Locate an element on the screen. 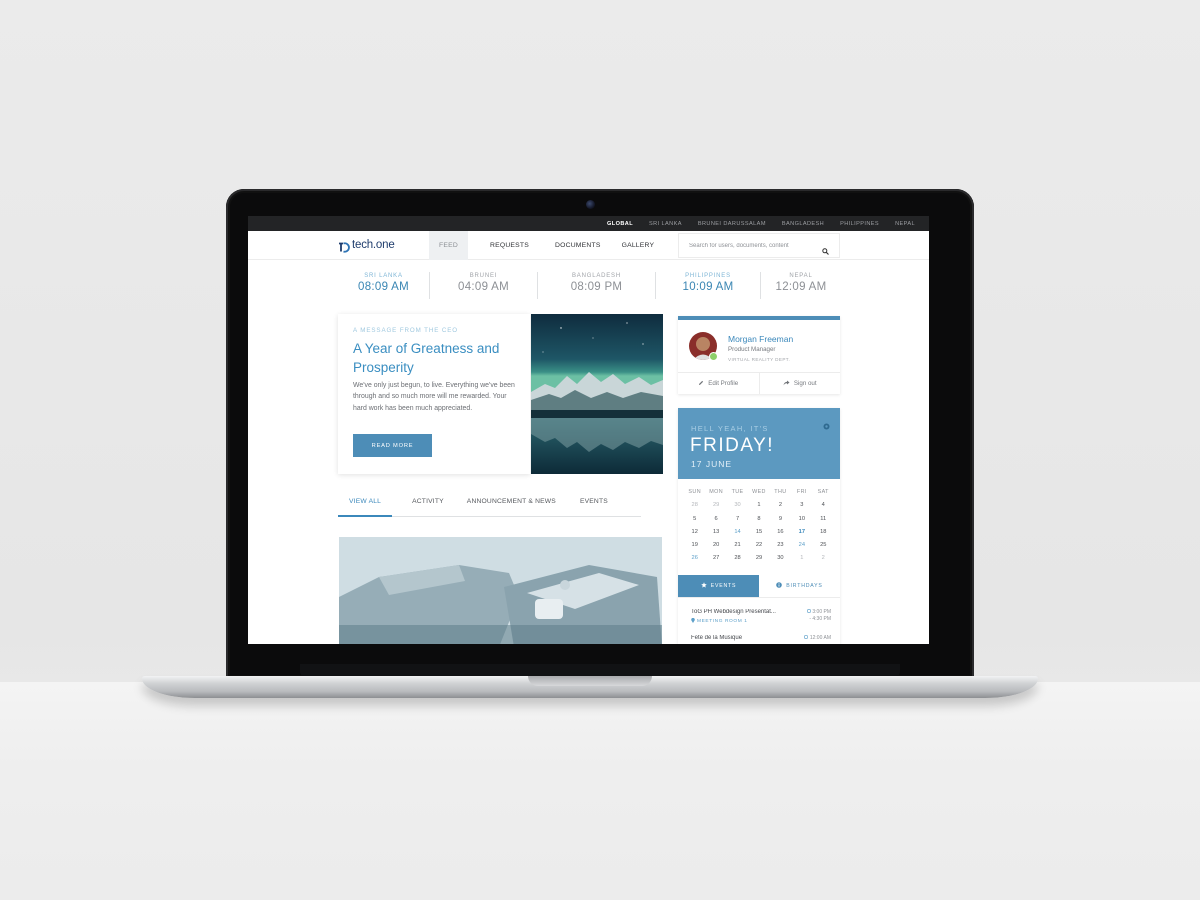 This screenshot has width=1200, height=900. calendar-day: 23 is located at coordinates (780, 545).